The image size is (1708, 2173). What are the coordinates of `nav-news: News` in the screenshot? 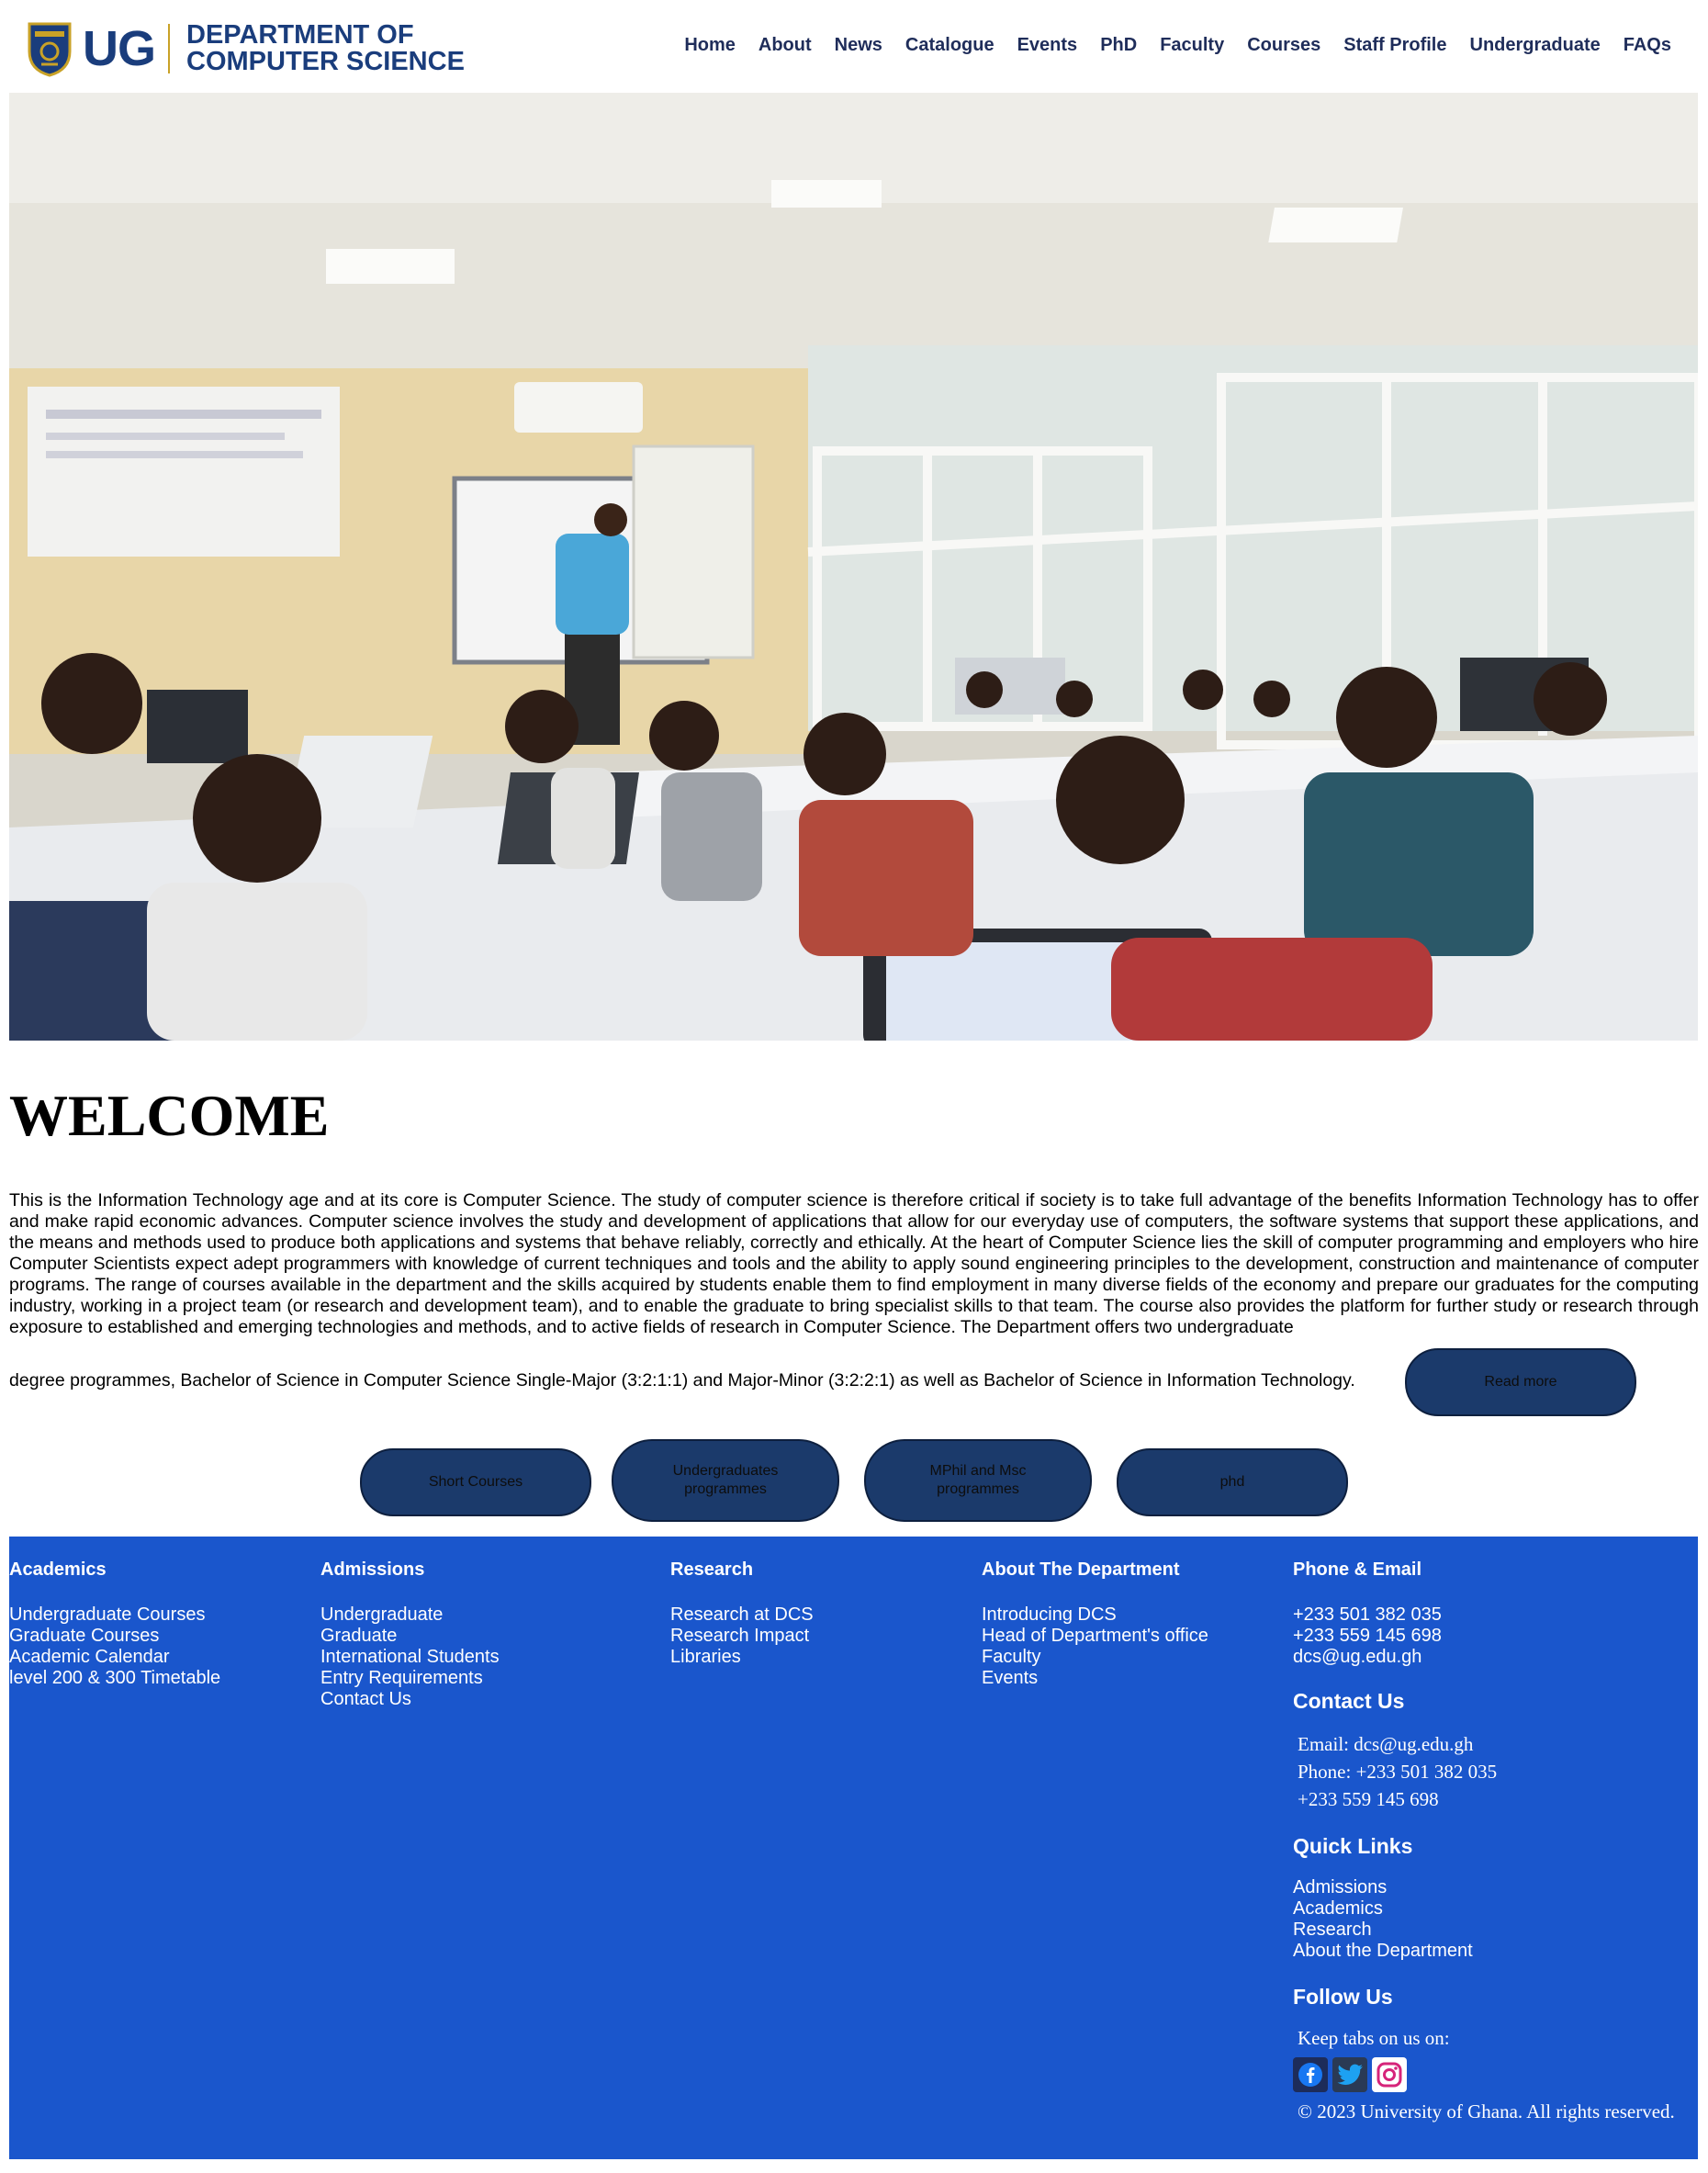 It's located at (859, 45).